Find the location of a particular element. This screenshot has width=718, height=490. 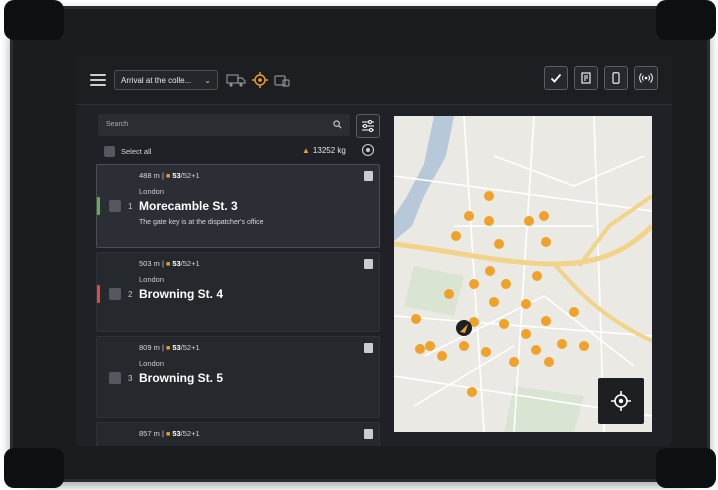

stop-meta: 809 m | ■ 53/52+1 is located at coordinates (169, 347).